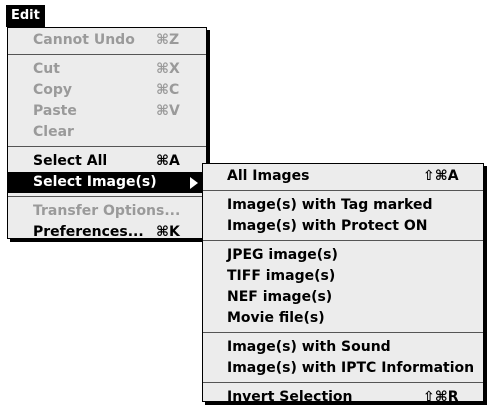 The image size is (487, 408). I want to click on submenu-item-movie: Movie file(s), so click(343, 318).